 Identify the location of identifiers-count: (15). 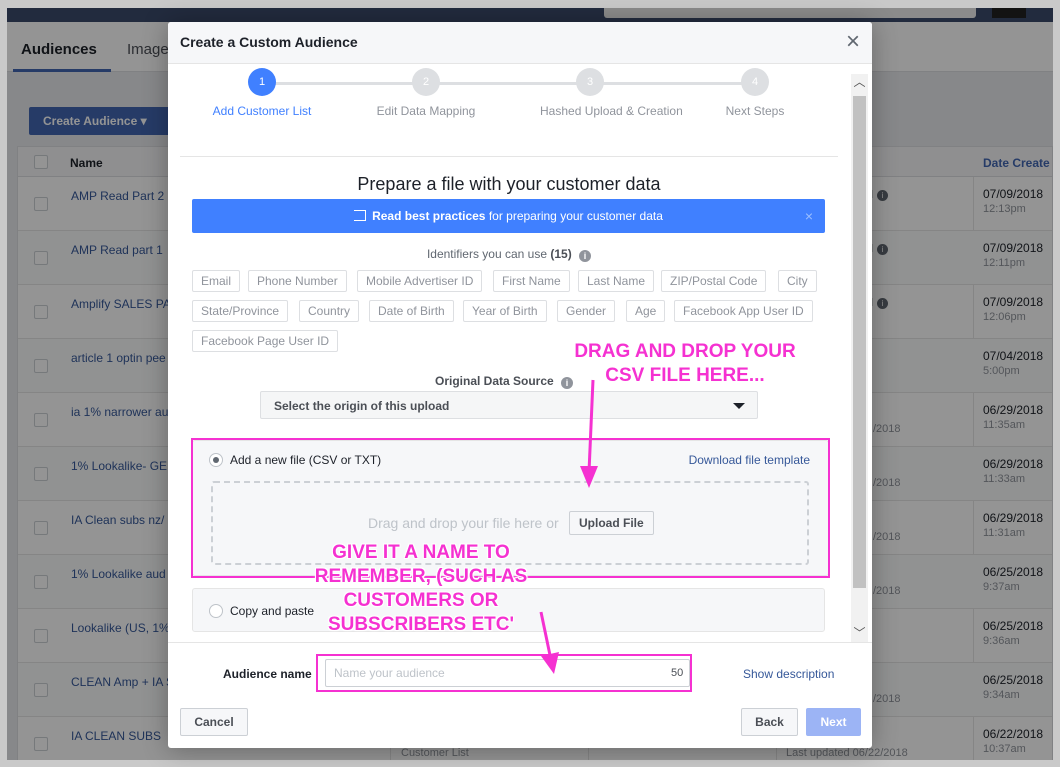
(561, 254).